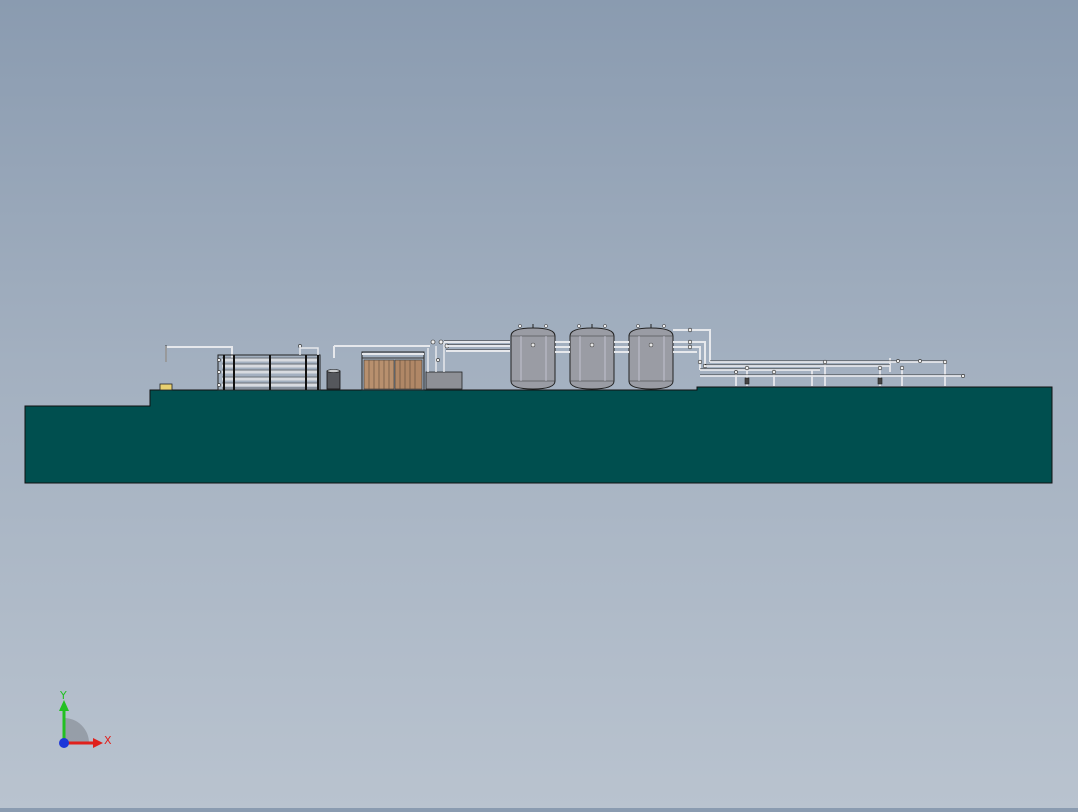  What do you see at coordinates (76, 730) in the screenshot?
I see `triad-rotation-arc` at bounding box center [76, 730].